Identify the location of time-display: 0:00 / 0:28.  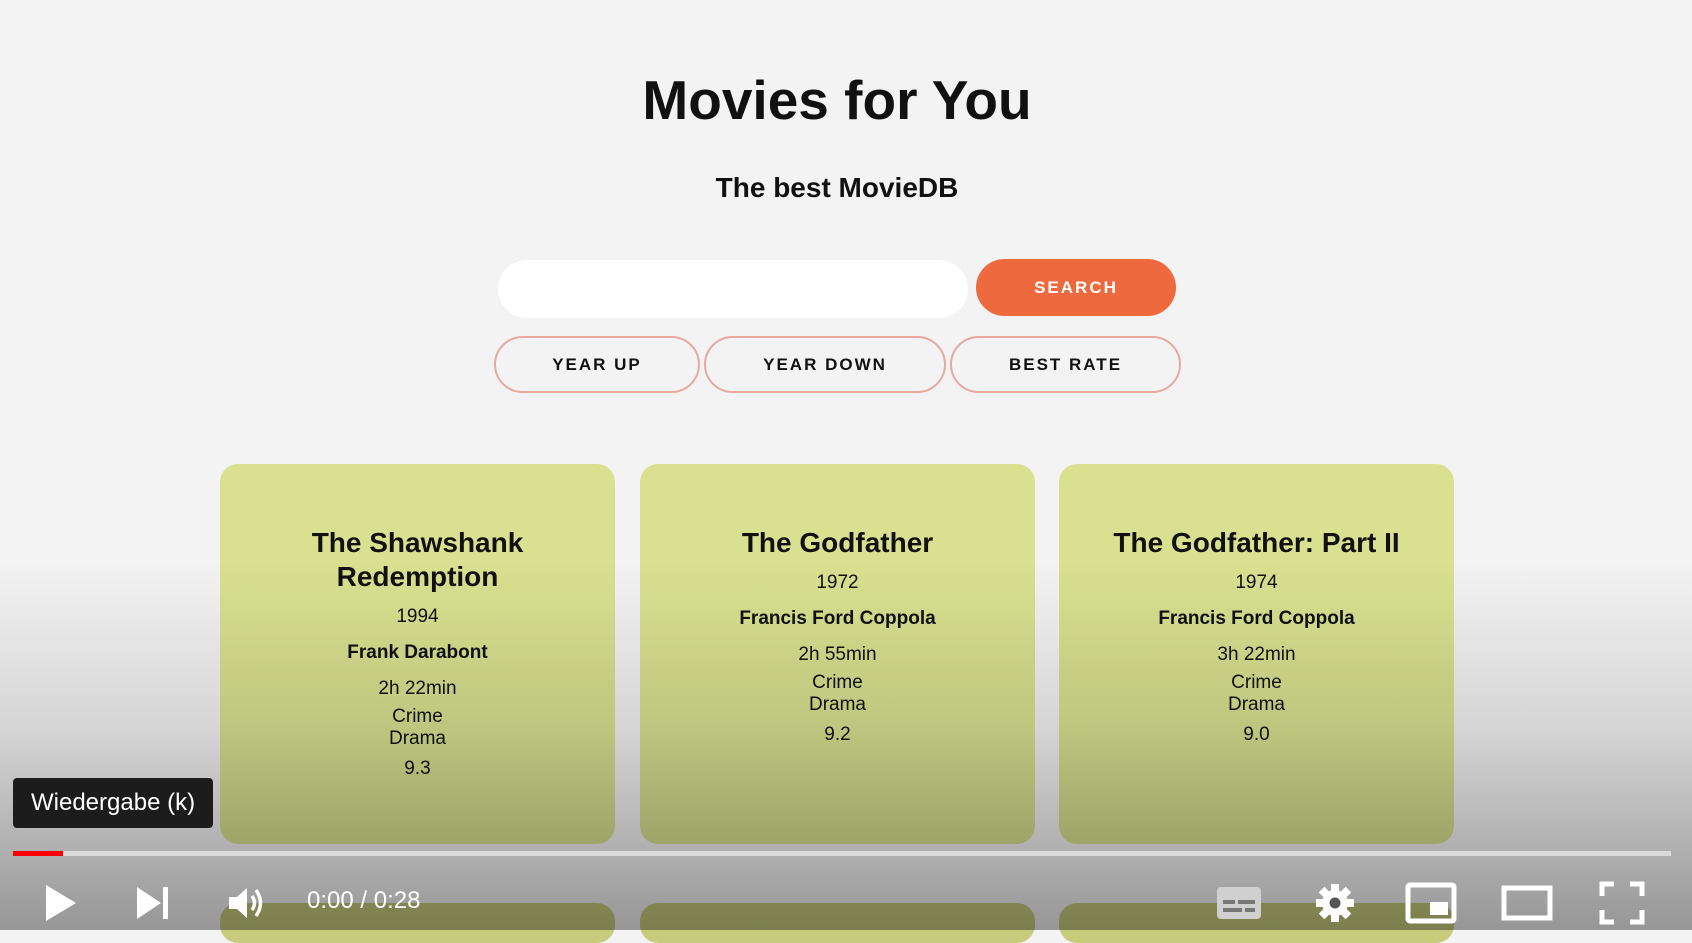
(364, 900).